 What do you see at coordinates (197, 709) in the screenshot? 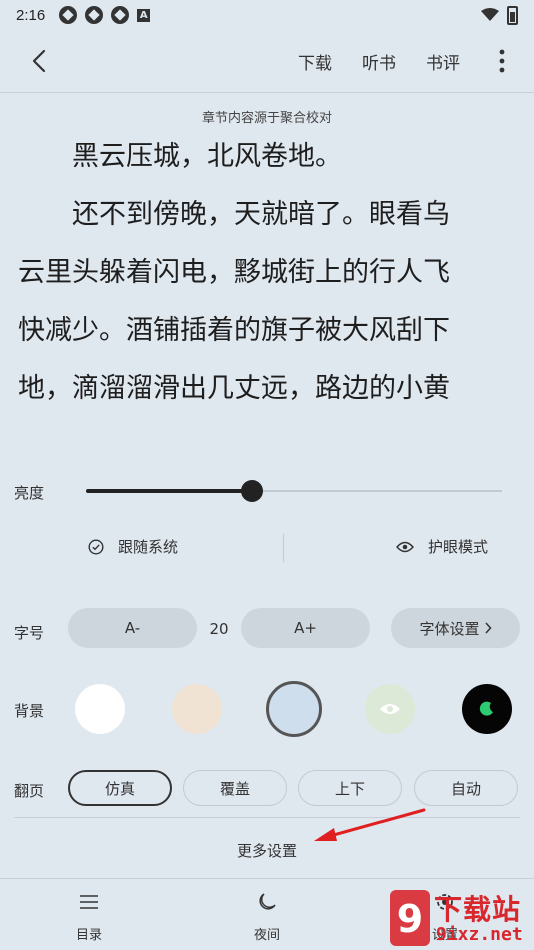
I see `background-swatch-beige` at bounding box center [197, 709].